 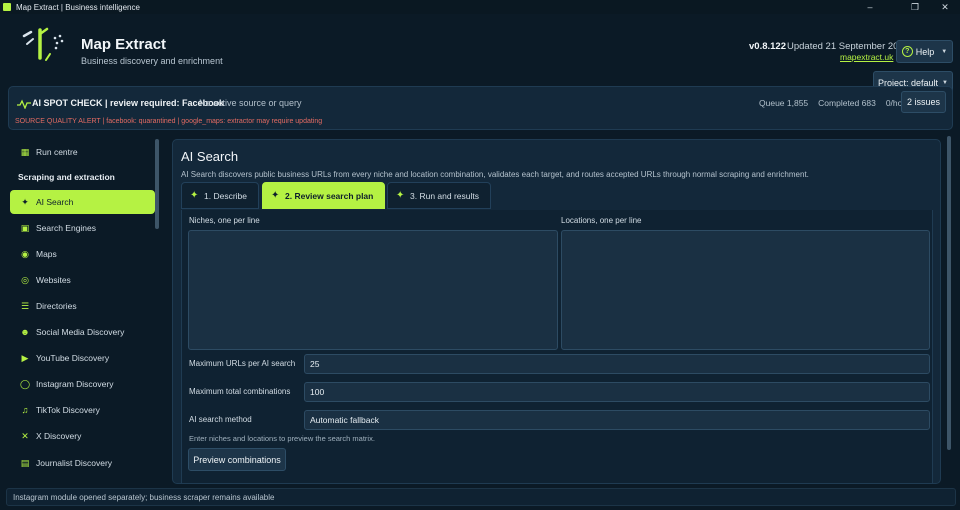 I want to click on search-method-select, so click(x=617, y=420).